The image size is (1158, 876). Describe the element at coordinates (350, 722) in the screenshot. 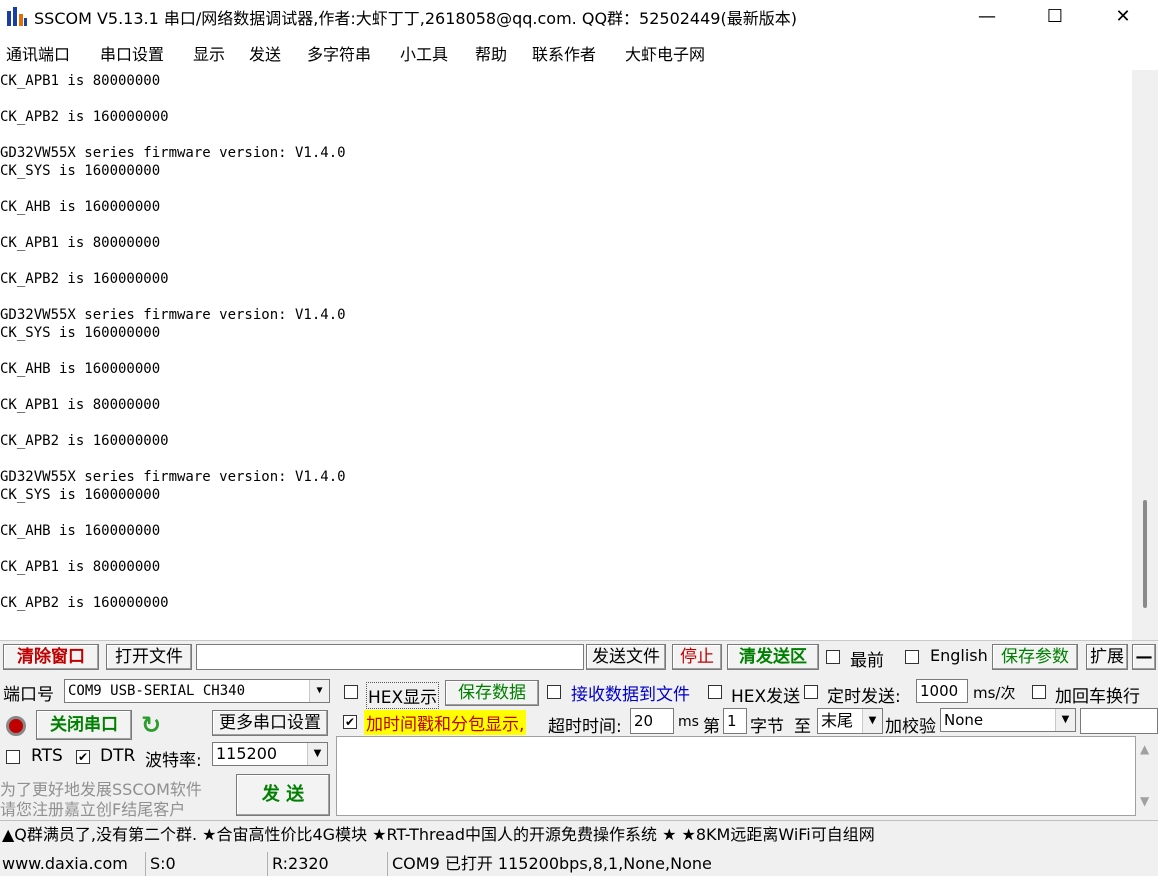

I see `timestamp-checkbox: ✔` at that location.